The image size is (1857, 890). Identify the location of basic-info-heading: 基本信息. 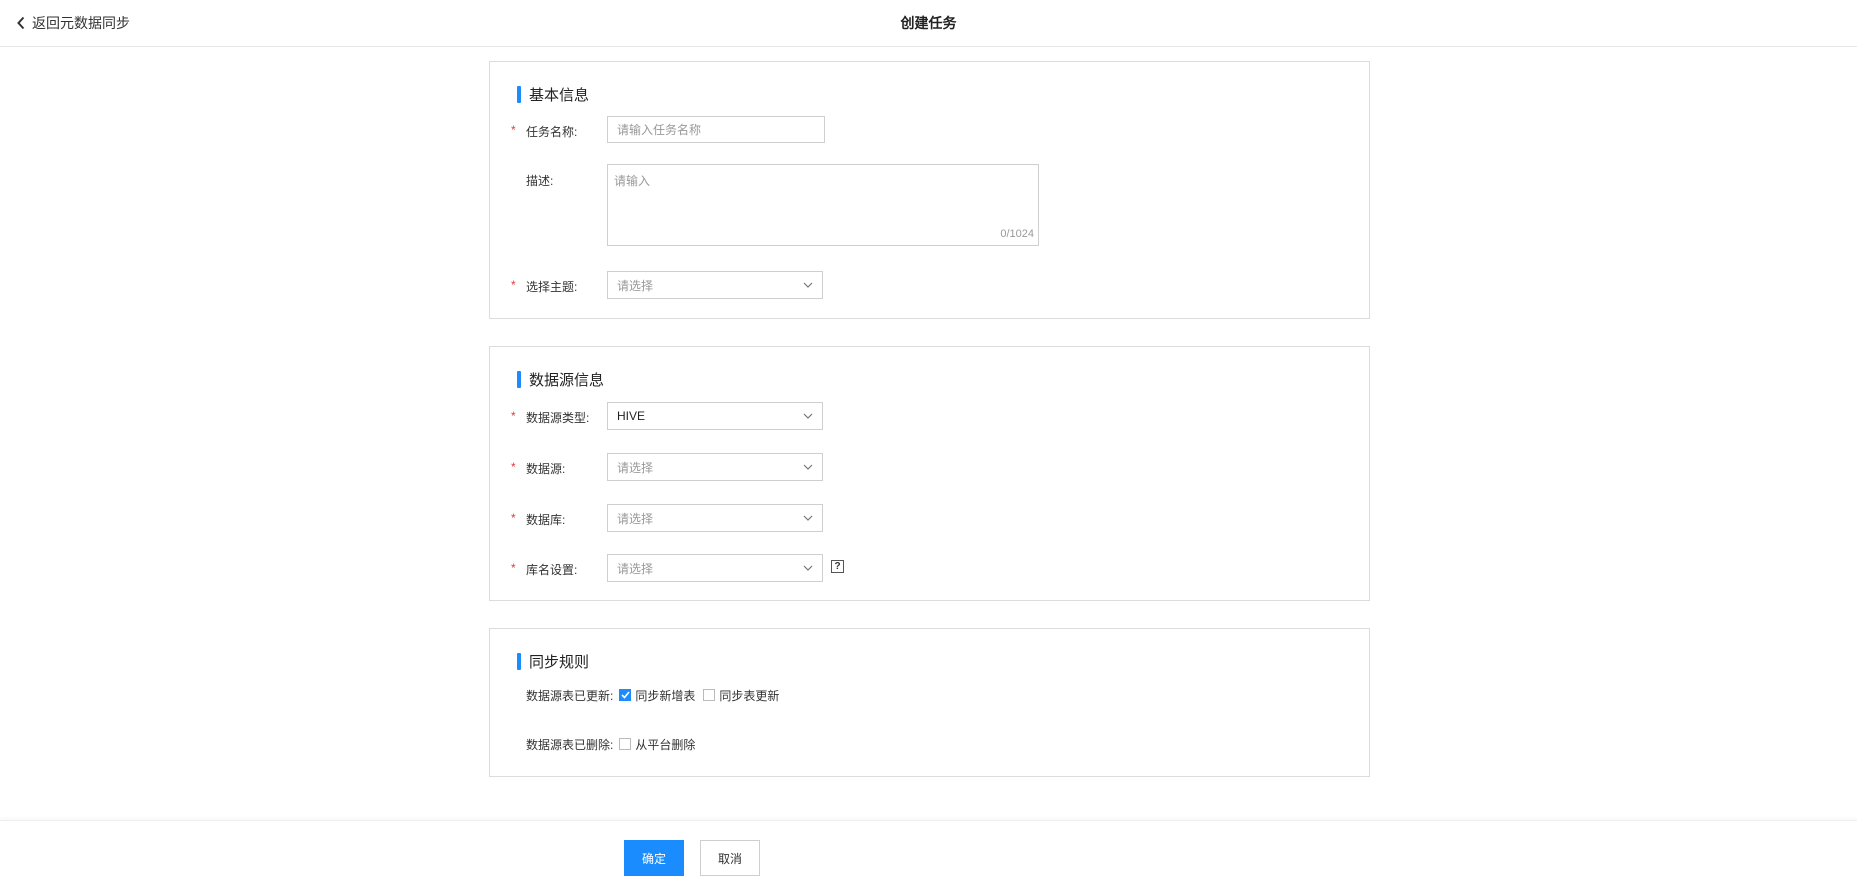
(553, 94).